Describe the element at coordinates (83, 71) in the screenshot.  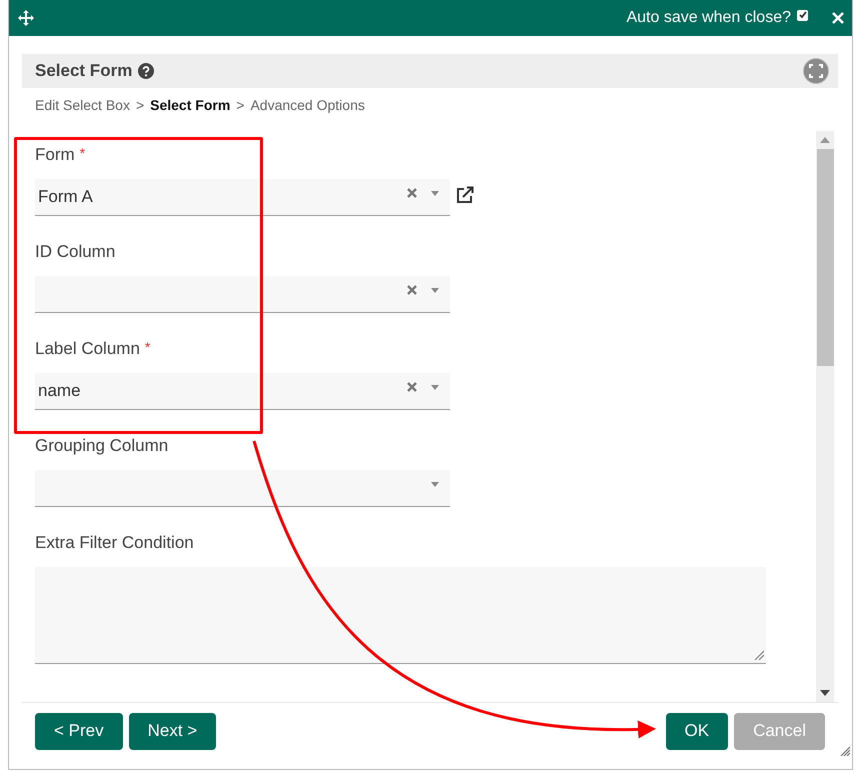
I see `panel-title: Select Form` at that location.